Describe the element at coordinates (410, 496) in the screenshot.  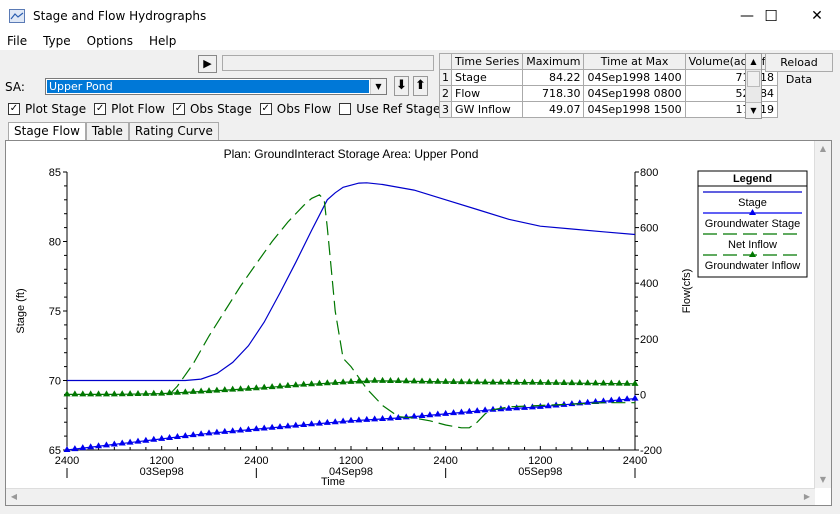
I see `horizontal-scrollbar: ◀ ▶` at that location.